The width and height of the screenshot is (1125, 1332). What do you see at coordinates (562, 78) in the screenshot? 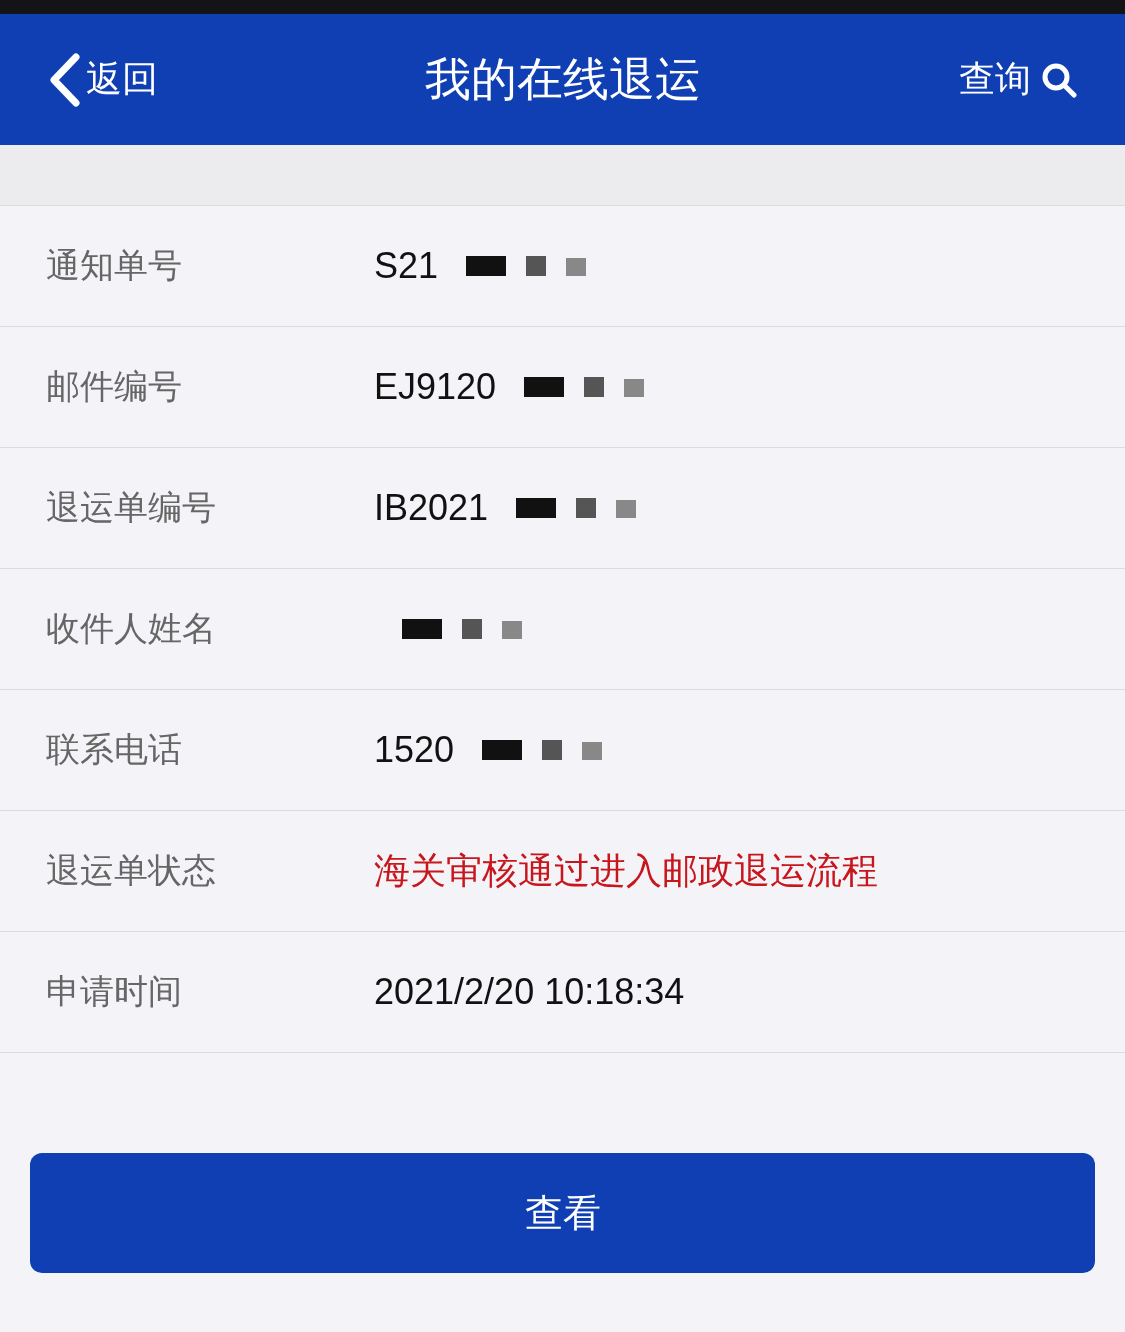
I see `page-title: 我的在线退运` at bounding box center [562, 78].